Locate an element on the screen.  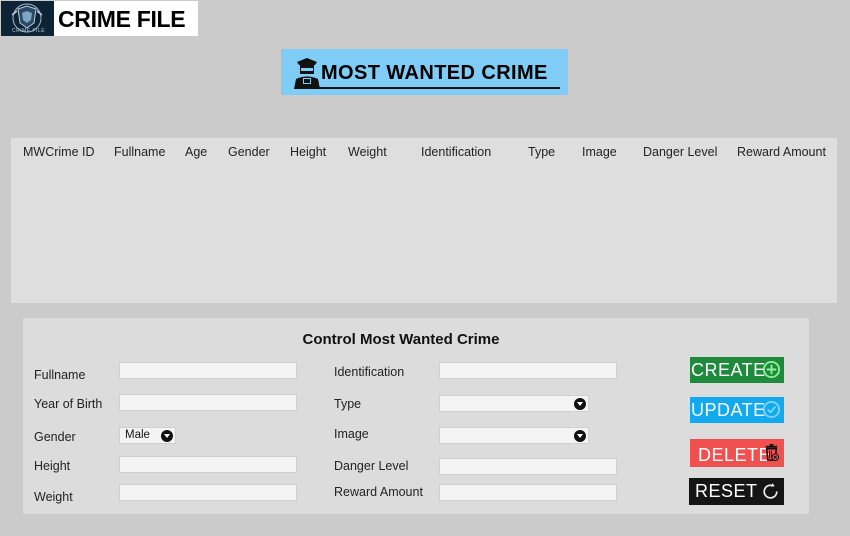
weight-input is located at coordinates (208, 492).